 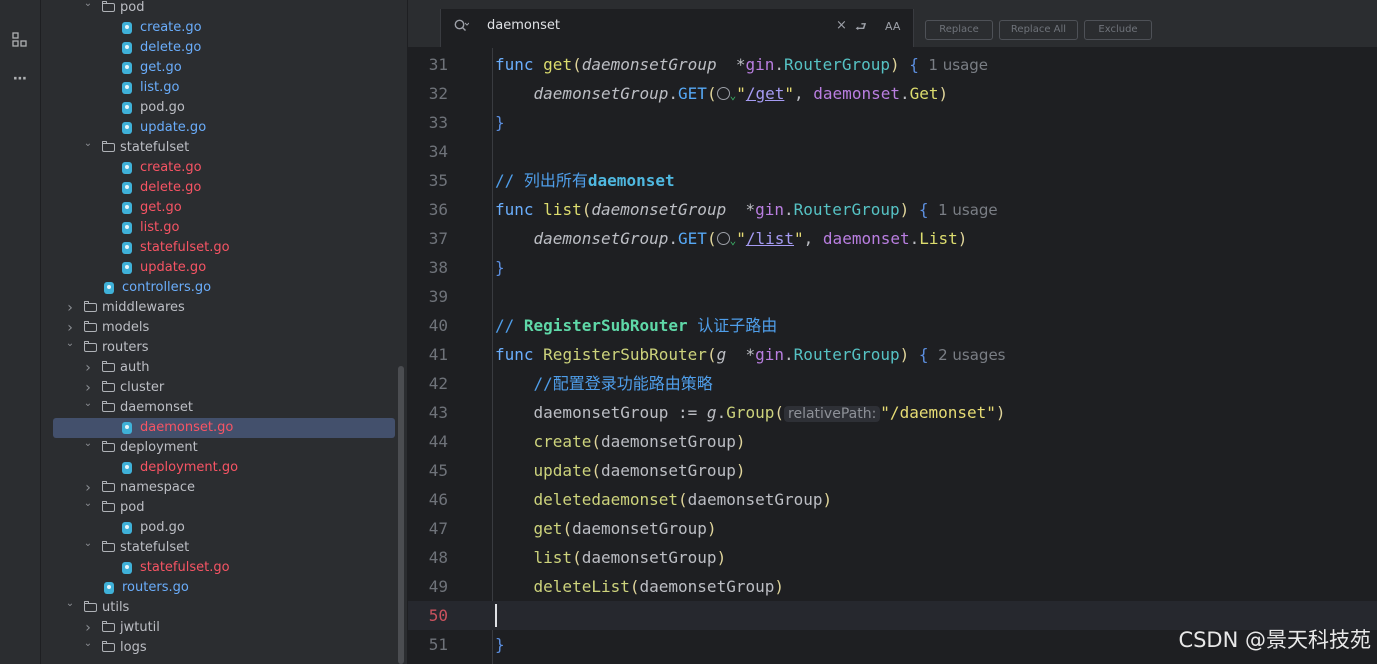 What do you see at coordinates (731, 64) in the screenshot?
I see `code-token: *` at bounding box center [731, 64].